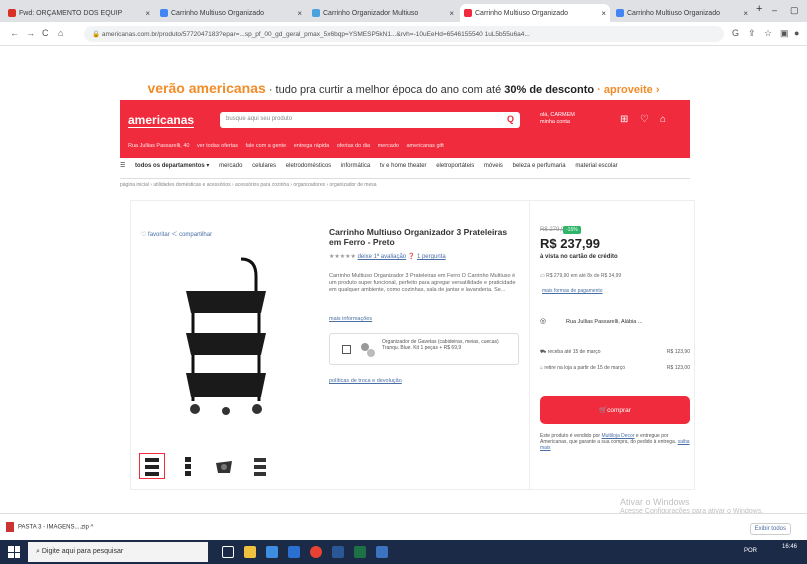 The width and height of the screenshot is (807, 564). What do you see at coordinates (770, 529) in the screenshot?
I see `show-all-button: Exibir todos` at bounding box center [770, 529].